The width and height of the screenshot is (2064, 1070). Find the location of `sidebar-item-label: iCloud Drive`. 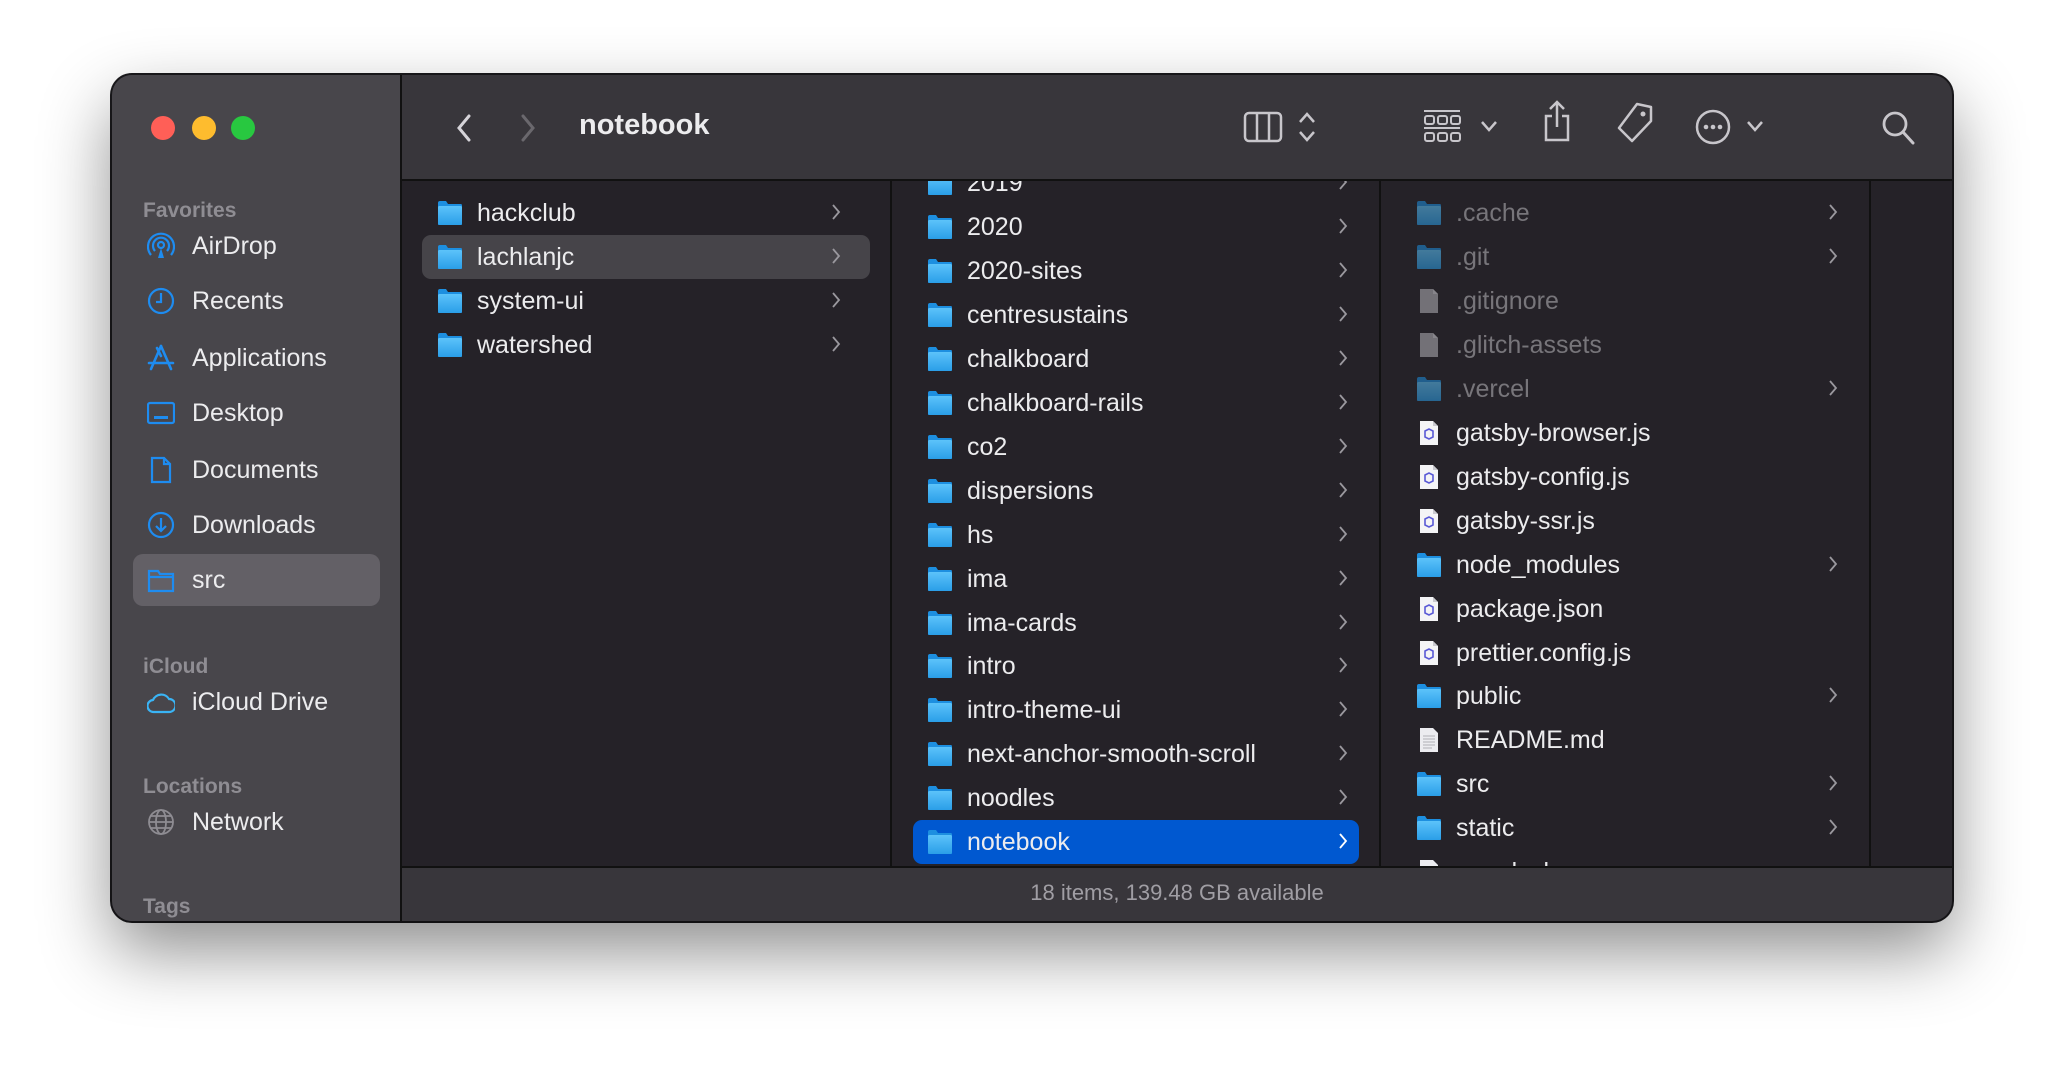

sidebar-item-label: iCloud Drive is located at coordinates (260, 702).